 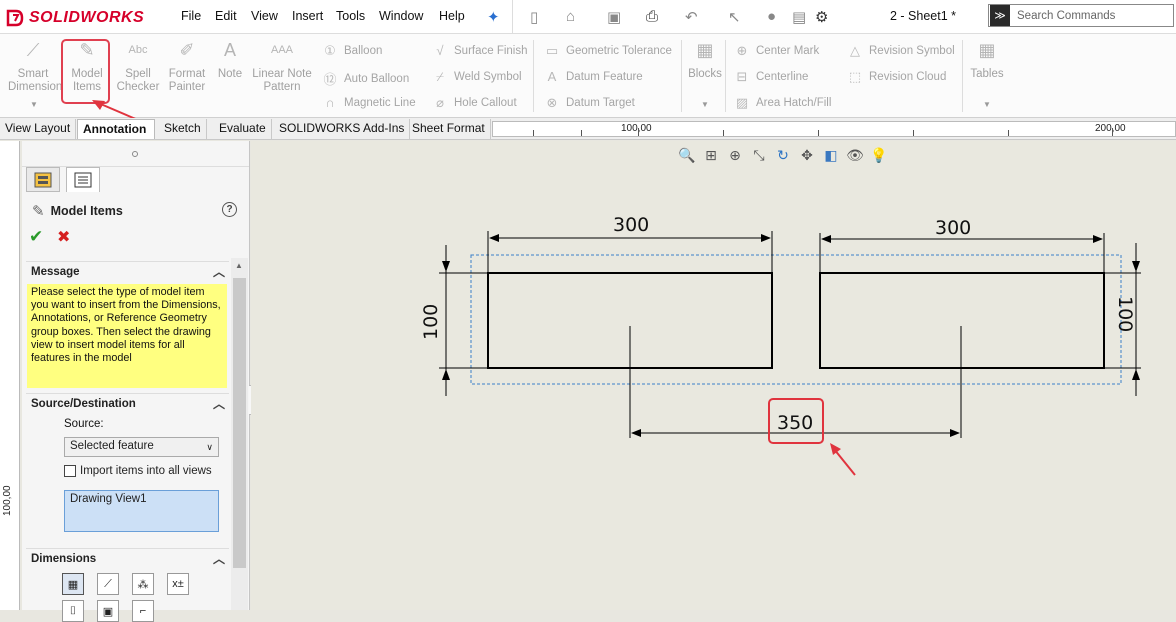 What do you see at coordinates (431, 322) in the screenshot?
I see `dimension-text-left: 100` at bounding box center [431, 322].